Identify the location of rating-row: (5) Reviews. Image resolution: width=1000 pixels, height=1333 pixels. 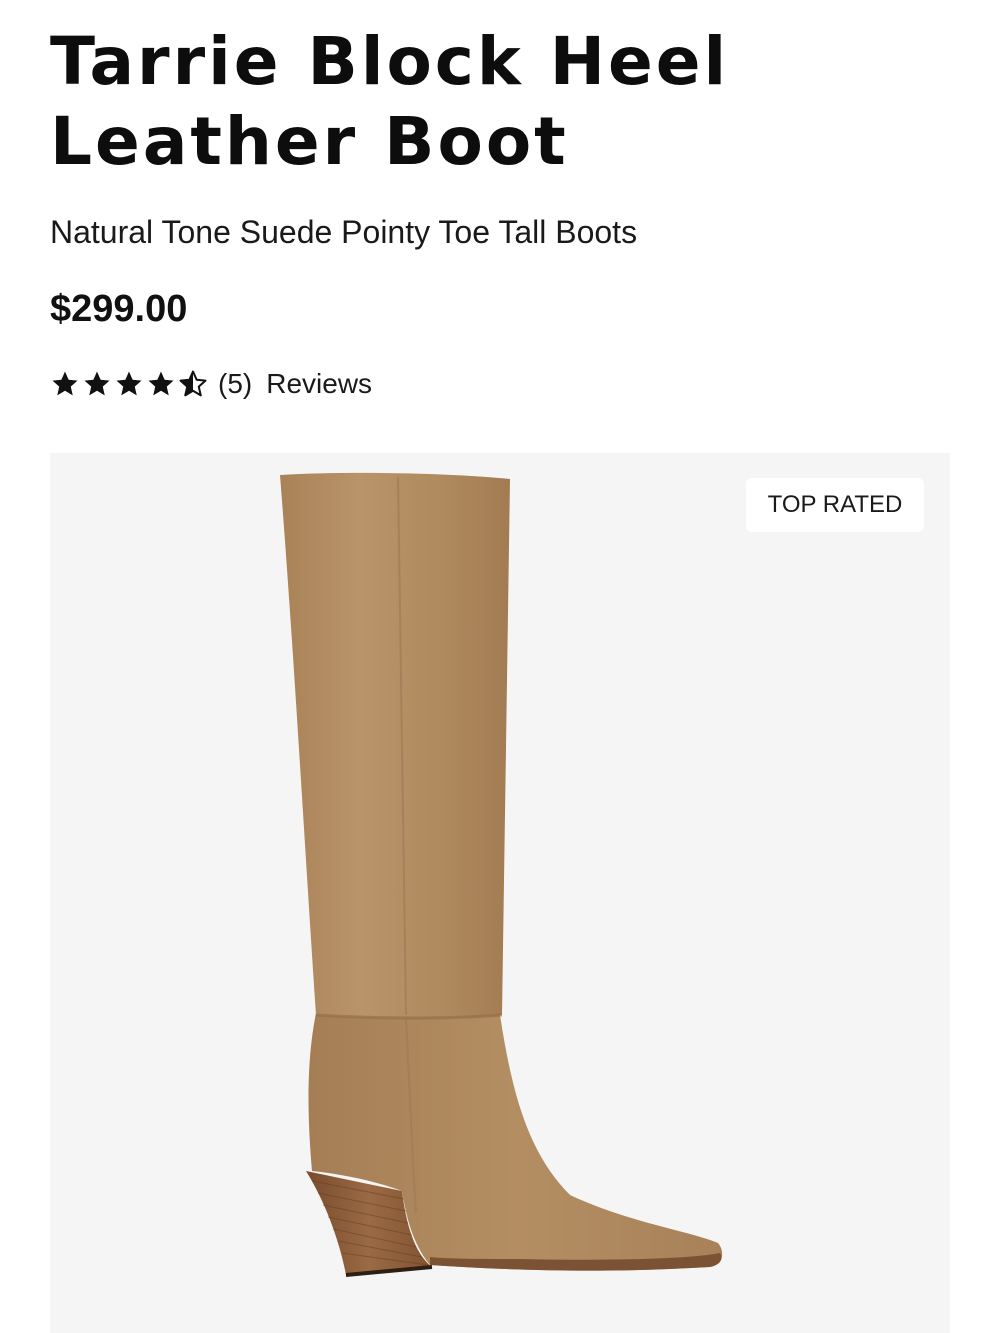
(211, 384).